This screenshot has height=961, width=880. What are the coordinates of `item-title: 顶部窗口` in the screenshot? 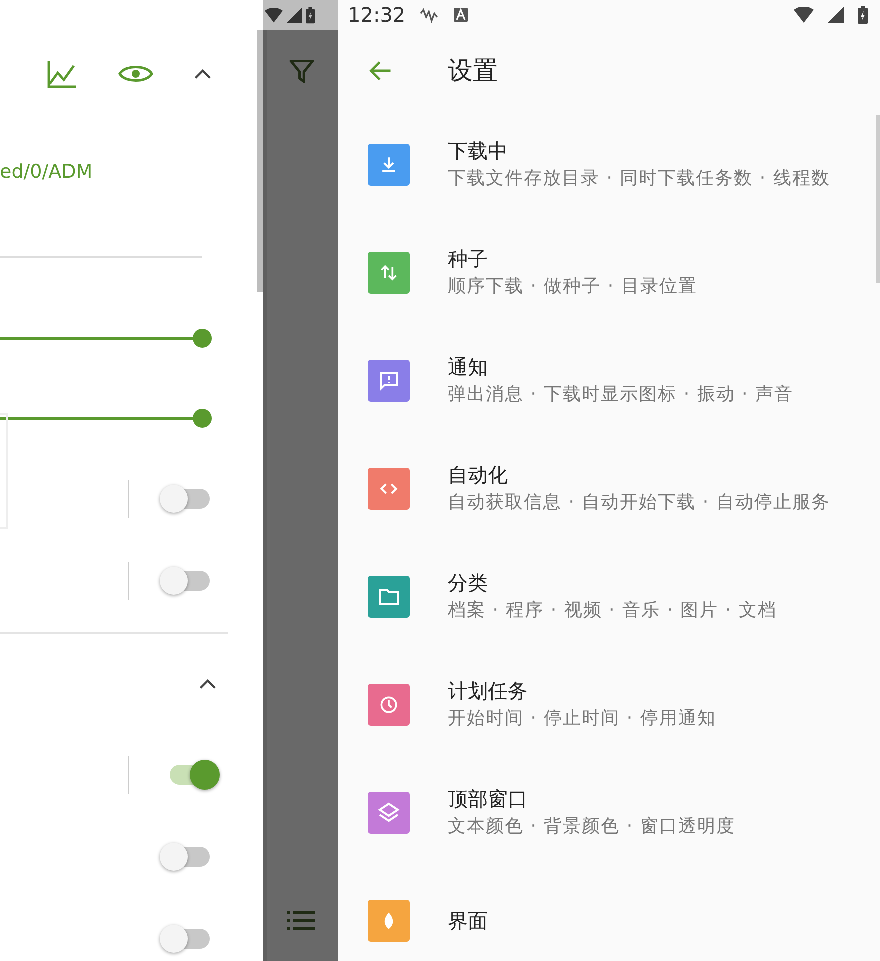 It's located at (488, 799).